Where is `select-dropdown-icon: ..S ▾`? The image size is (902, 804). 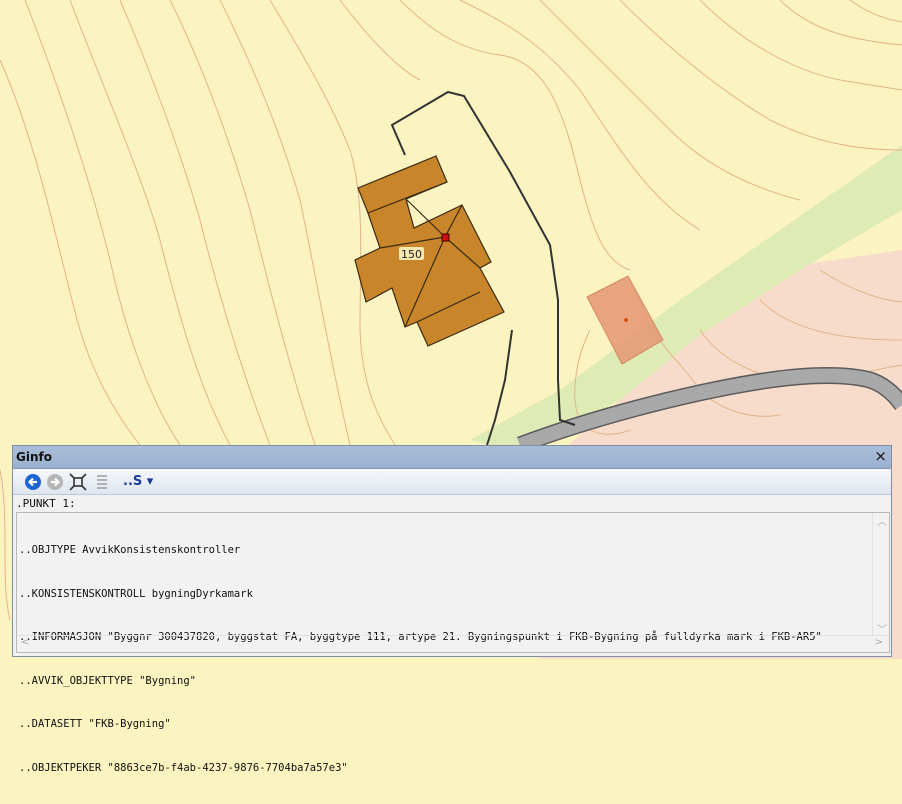
select-dropdown-icon: ..S ▾ is located at coordinates (138, 481).